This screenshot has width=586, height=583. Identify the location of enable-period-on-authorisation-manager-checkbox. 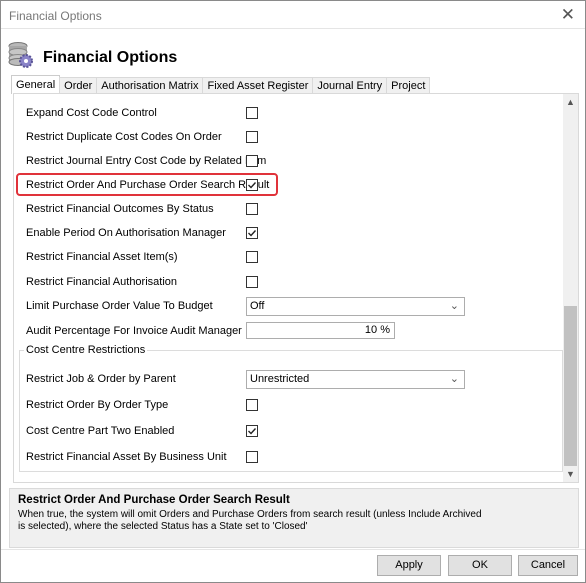
(252, 233).